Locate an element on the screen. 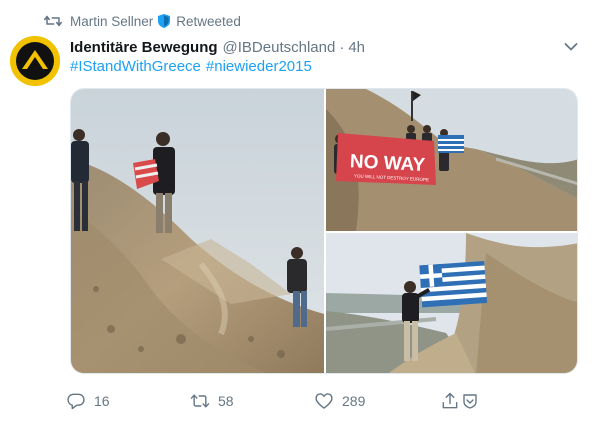 The height and width of the screenshot is (429, 596). tweet-header: Identitäre Bewegung @IBDeutschland · 4h is located at coordinates (217, 47).